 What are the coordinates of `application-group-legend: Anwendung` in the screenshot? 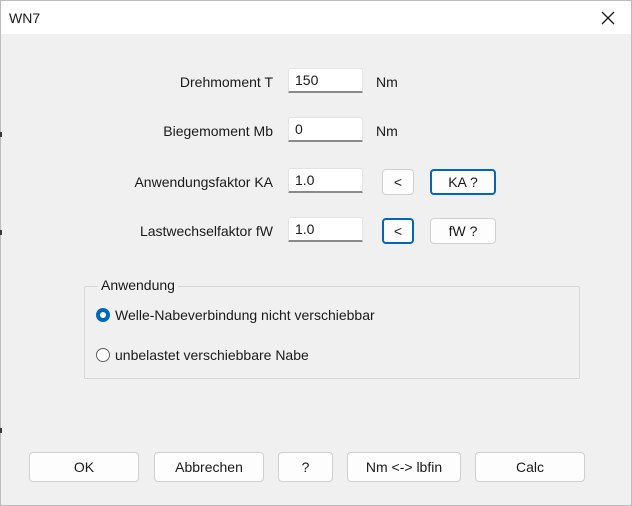 It's located at (138, 285).